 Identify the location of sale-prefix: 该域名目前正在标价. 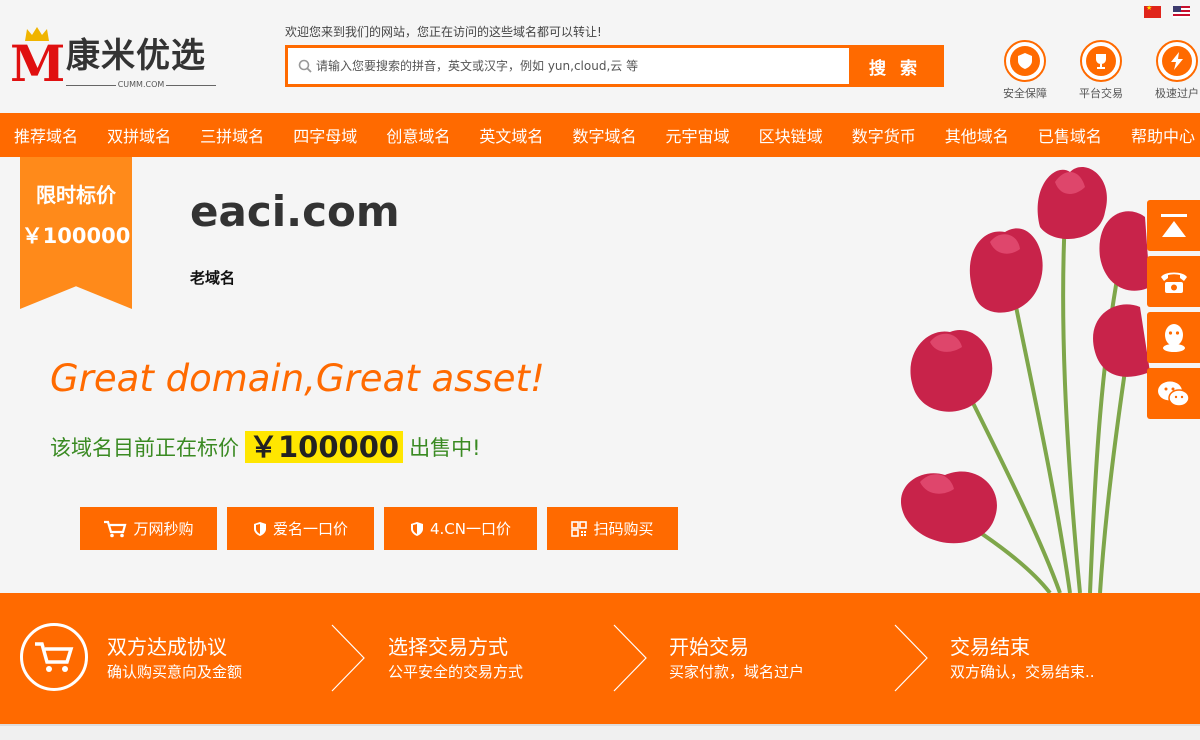
(144, 448).